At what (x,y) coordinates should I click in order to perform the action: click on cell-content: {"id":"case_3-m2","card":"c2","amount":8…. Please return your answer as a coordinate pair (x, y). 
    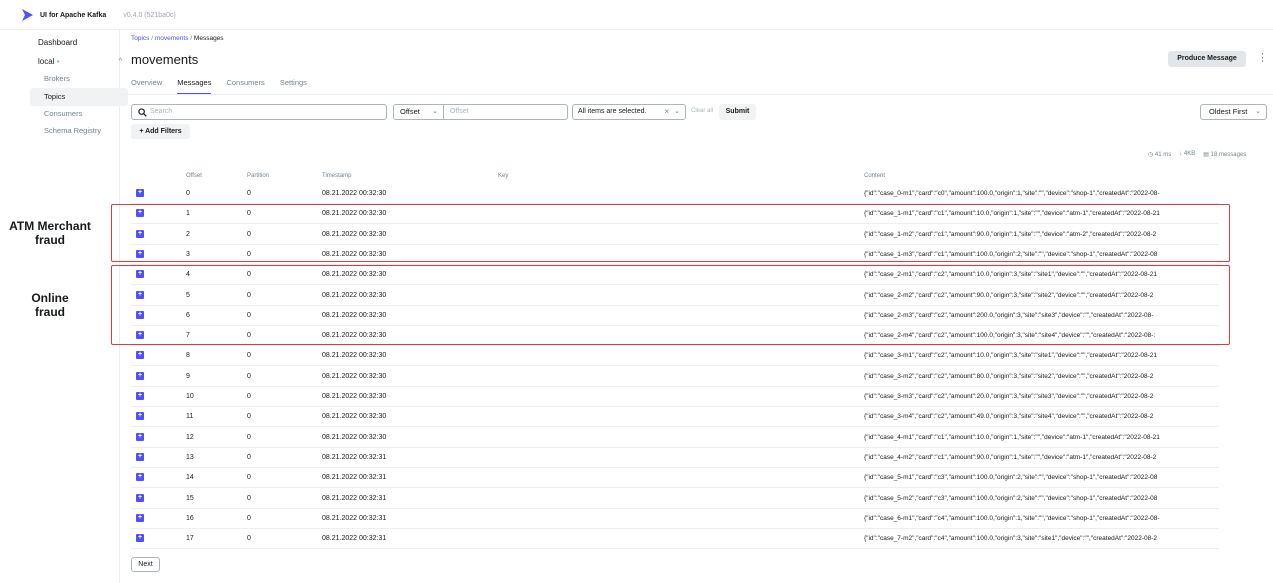
    Looking at the image, I should click on (1009, 376).